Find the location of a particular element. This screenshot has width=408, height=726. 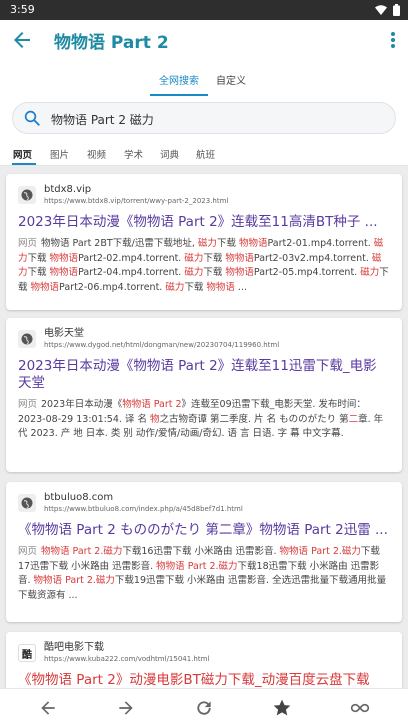

forward-icon is located at coordinates (126, 708).